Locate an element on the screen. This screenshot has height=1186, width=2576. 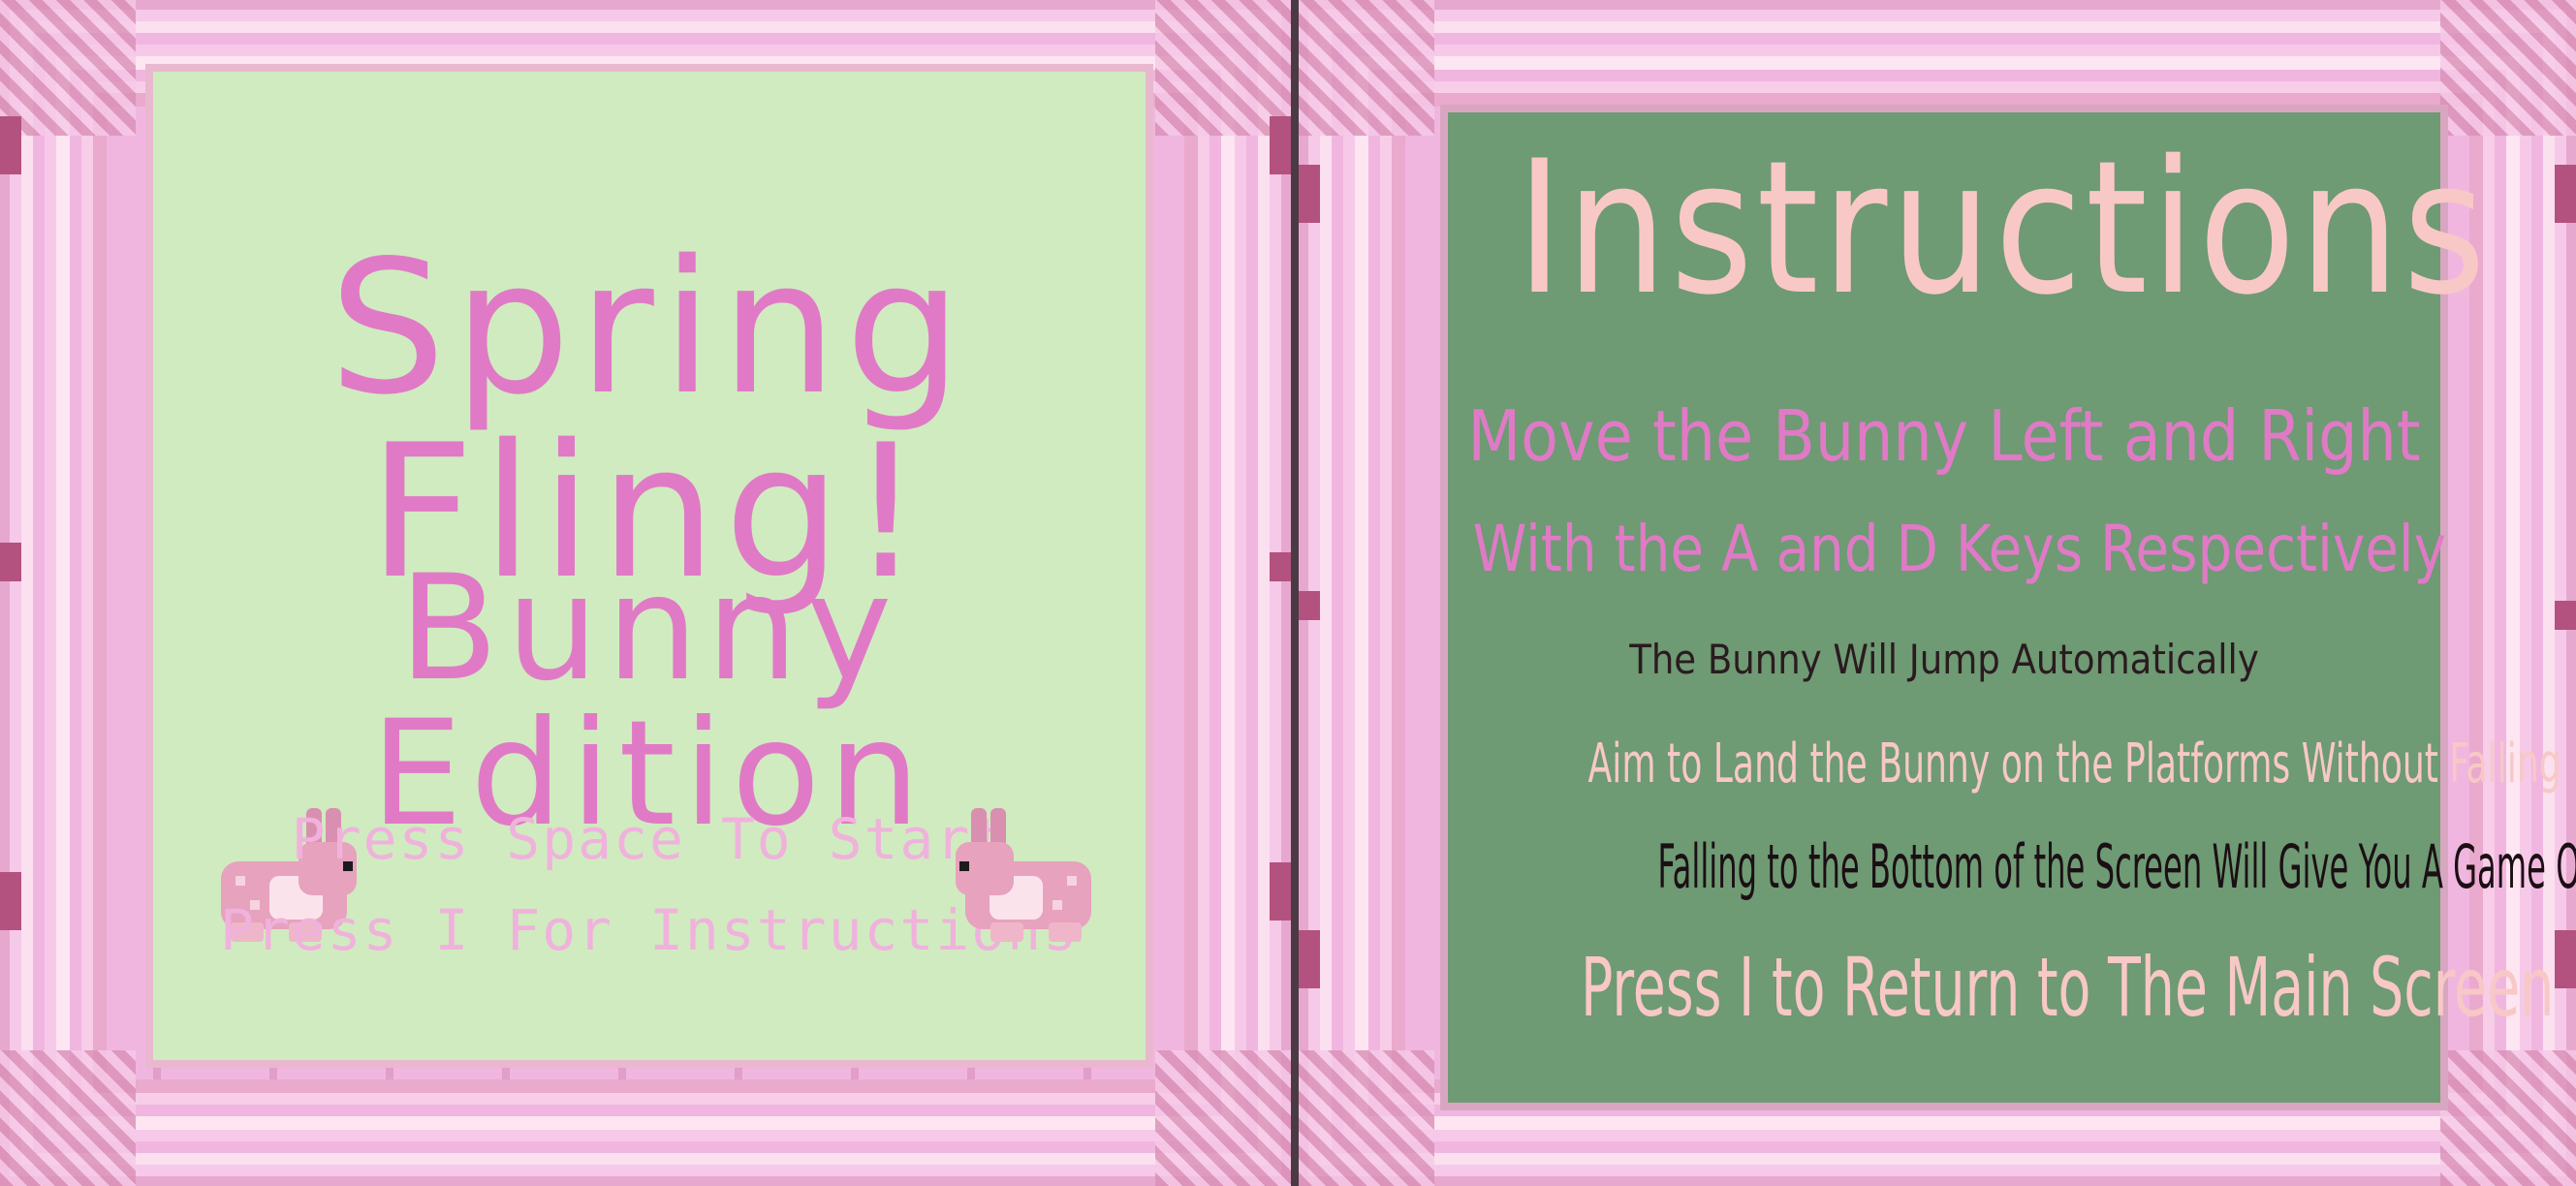
return-prompt: Press I to Return to The Main Screen is located at coordinates (2068, 988).